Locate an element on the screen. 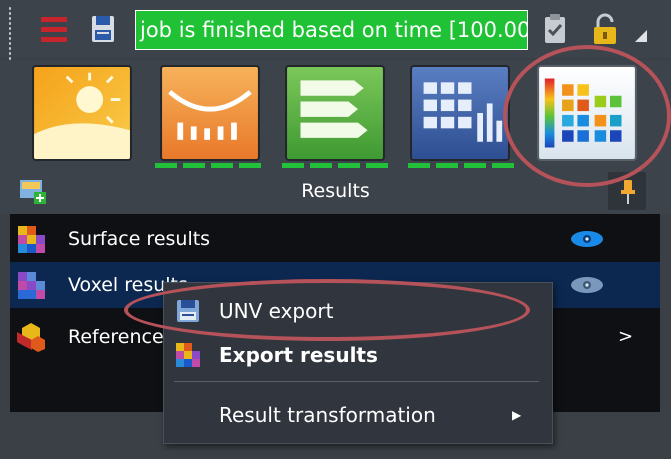 The image size is (671, 459). unv-export-icon is located at coordinates (188, 311).